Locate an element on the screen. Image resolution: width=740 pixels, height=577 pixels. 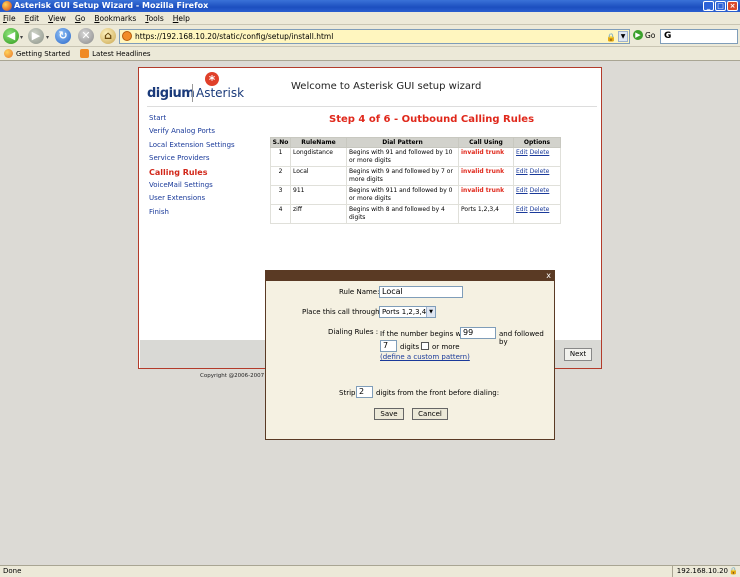
cell-rule-name: 911 is located at coordinates (318, 195).